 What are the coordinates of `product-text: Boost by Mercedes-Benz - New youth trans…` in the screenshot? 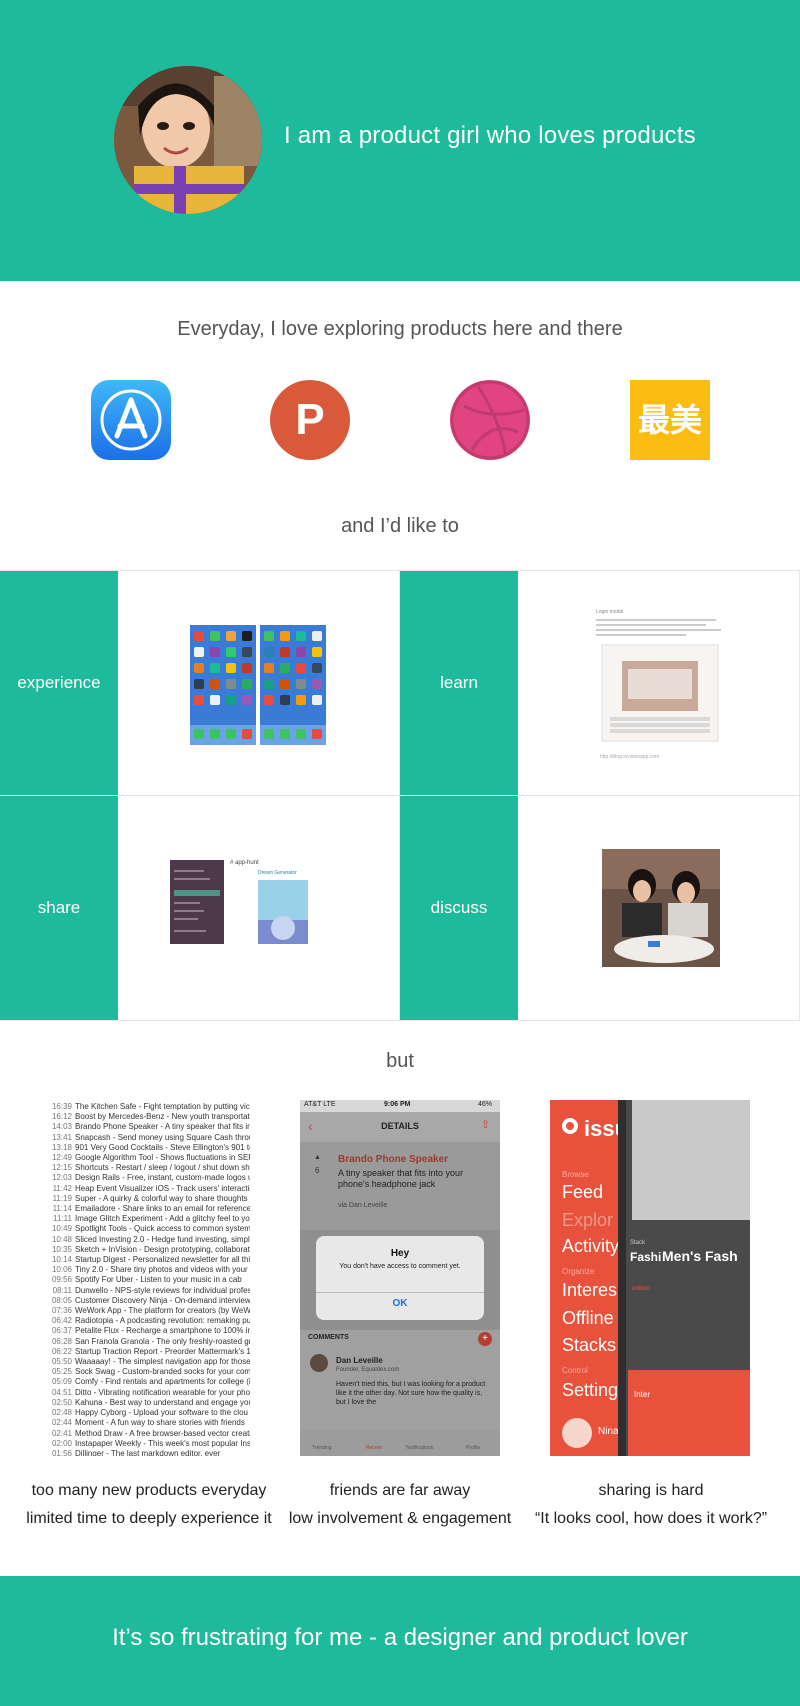 It's located at (162, 1117).